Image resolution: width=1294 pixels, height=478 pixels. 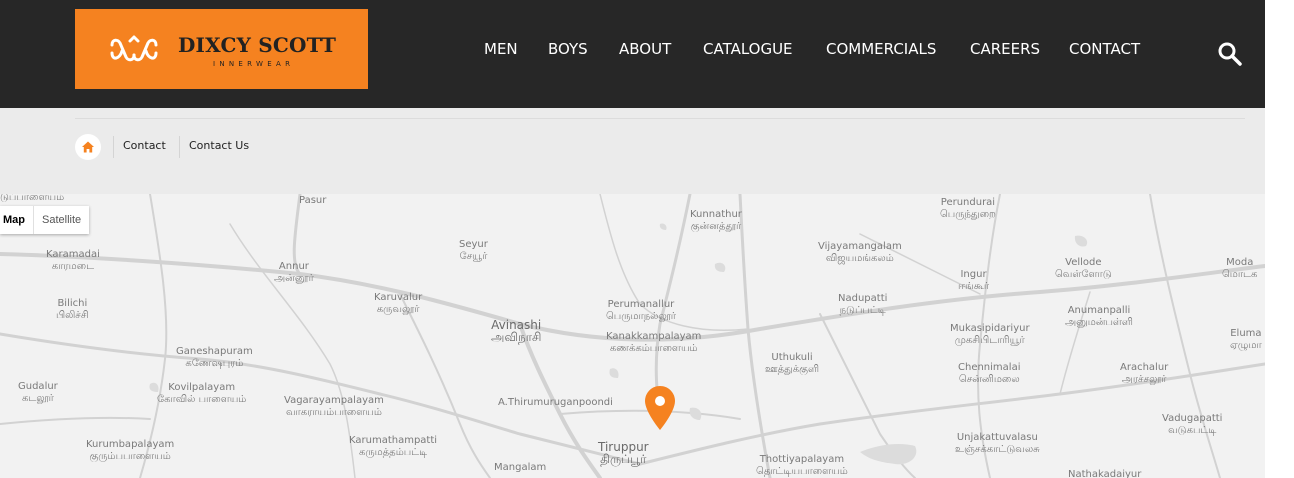 What do you see at coordinates (398, 303) in the screenshot?
I see `map-label: Karuvalur கருவலூர்` at bounding box center [398, 303].